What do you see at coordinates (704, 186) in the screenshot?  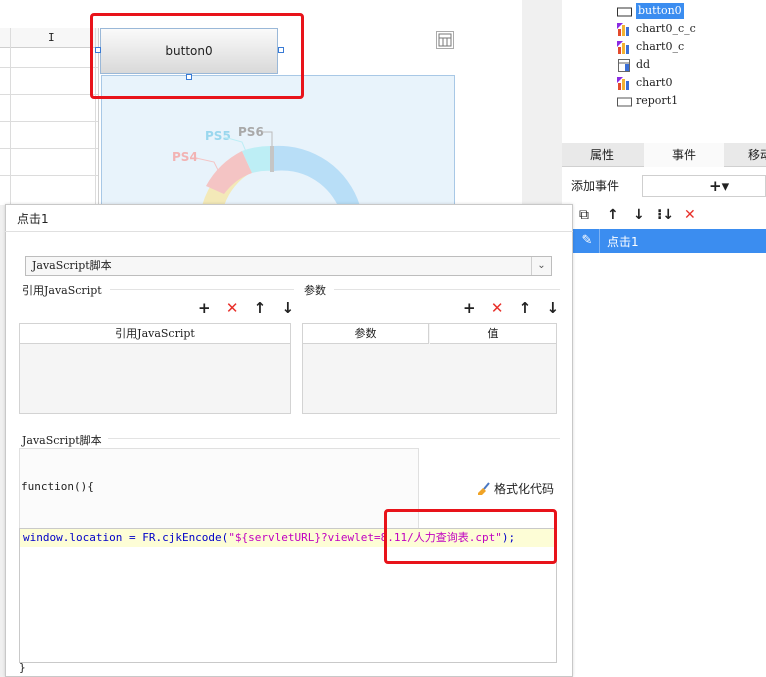 I see `add-event-dropdown: +▾` at bounding box center [704, 186].